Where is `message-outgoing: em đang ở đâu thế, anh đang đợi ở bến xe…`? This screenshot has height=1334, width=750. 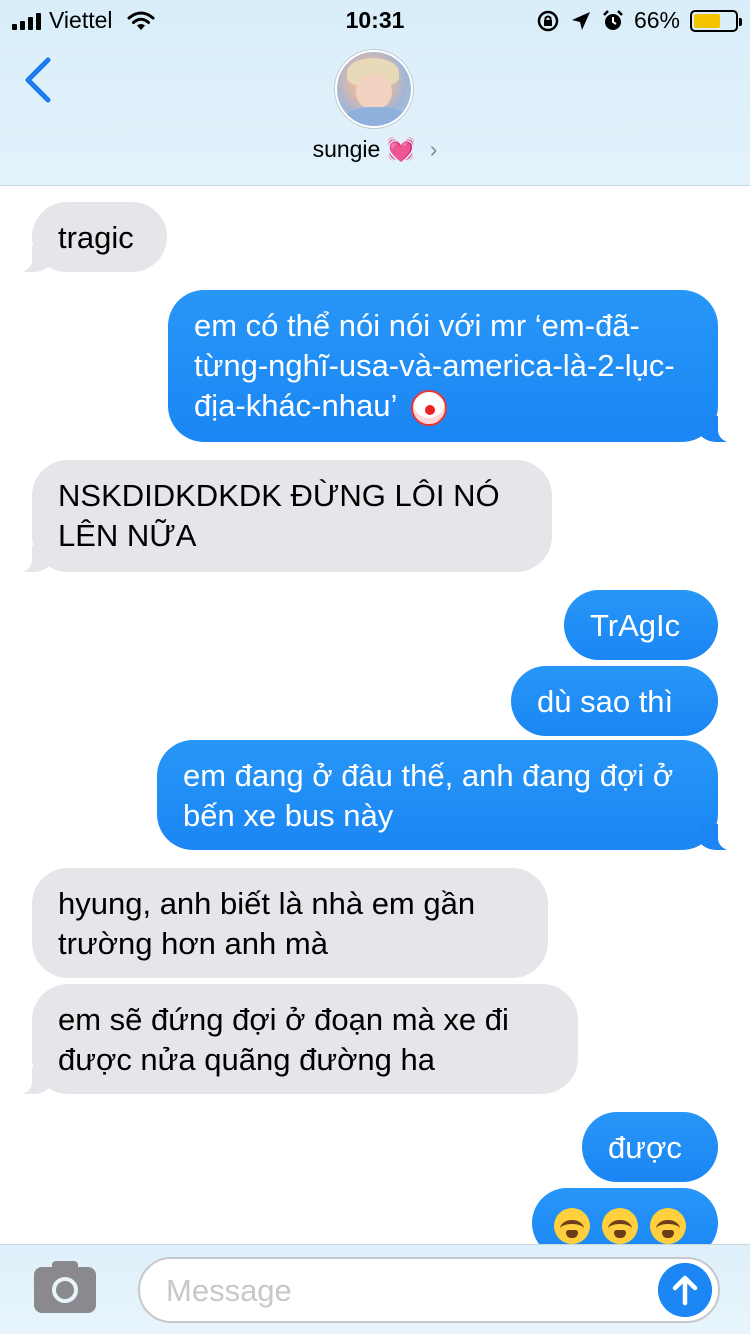
message-outgoing: em đang ở đâu thế, anh đang đợi ở bến xe… is located at coordinates (448, 795).